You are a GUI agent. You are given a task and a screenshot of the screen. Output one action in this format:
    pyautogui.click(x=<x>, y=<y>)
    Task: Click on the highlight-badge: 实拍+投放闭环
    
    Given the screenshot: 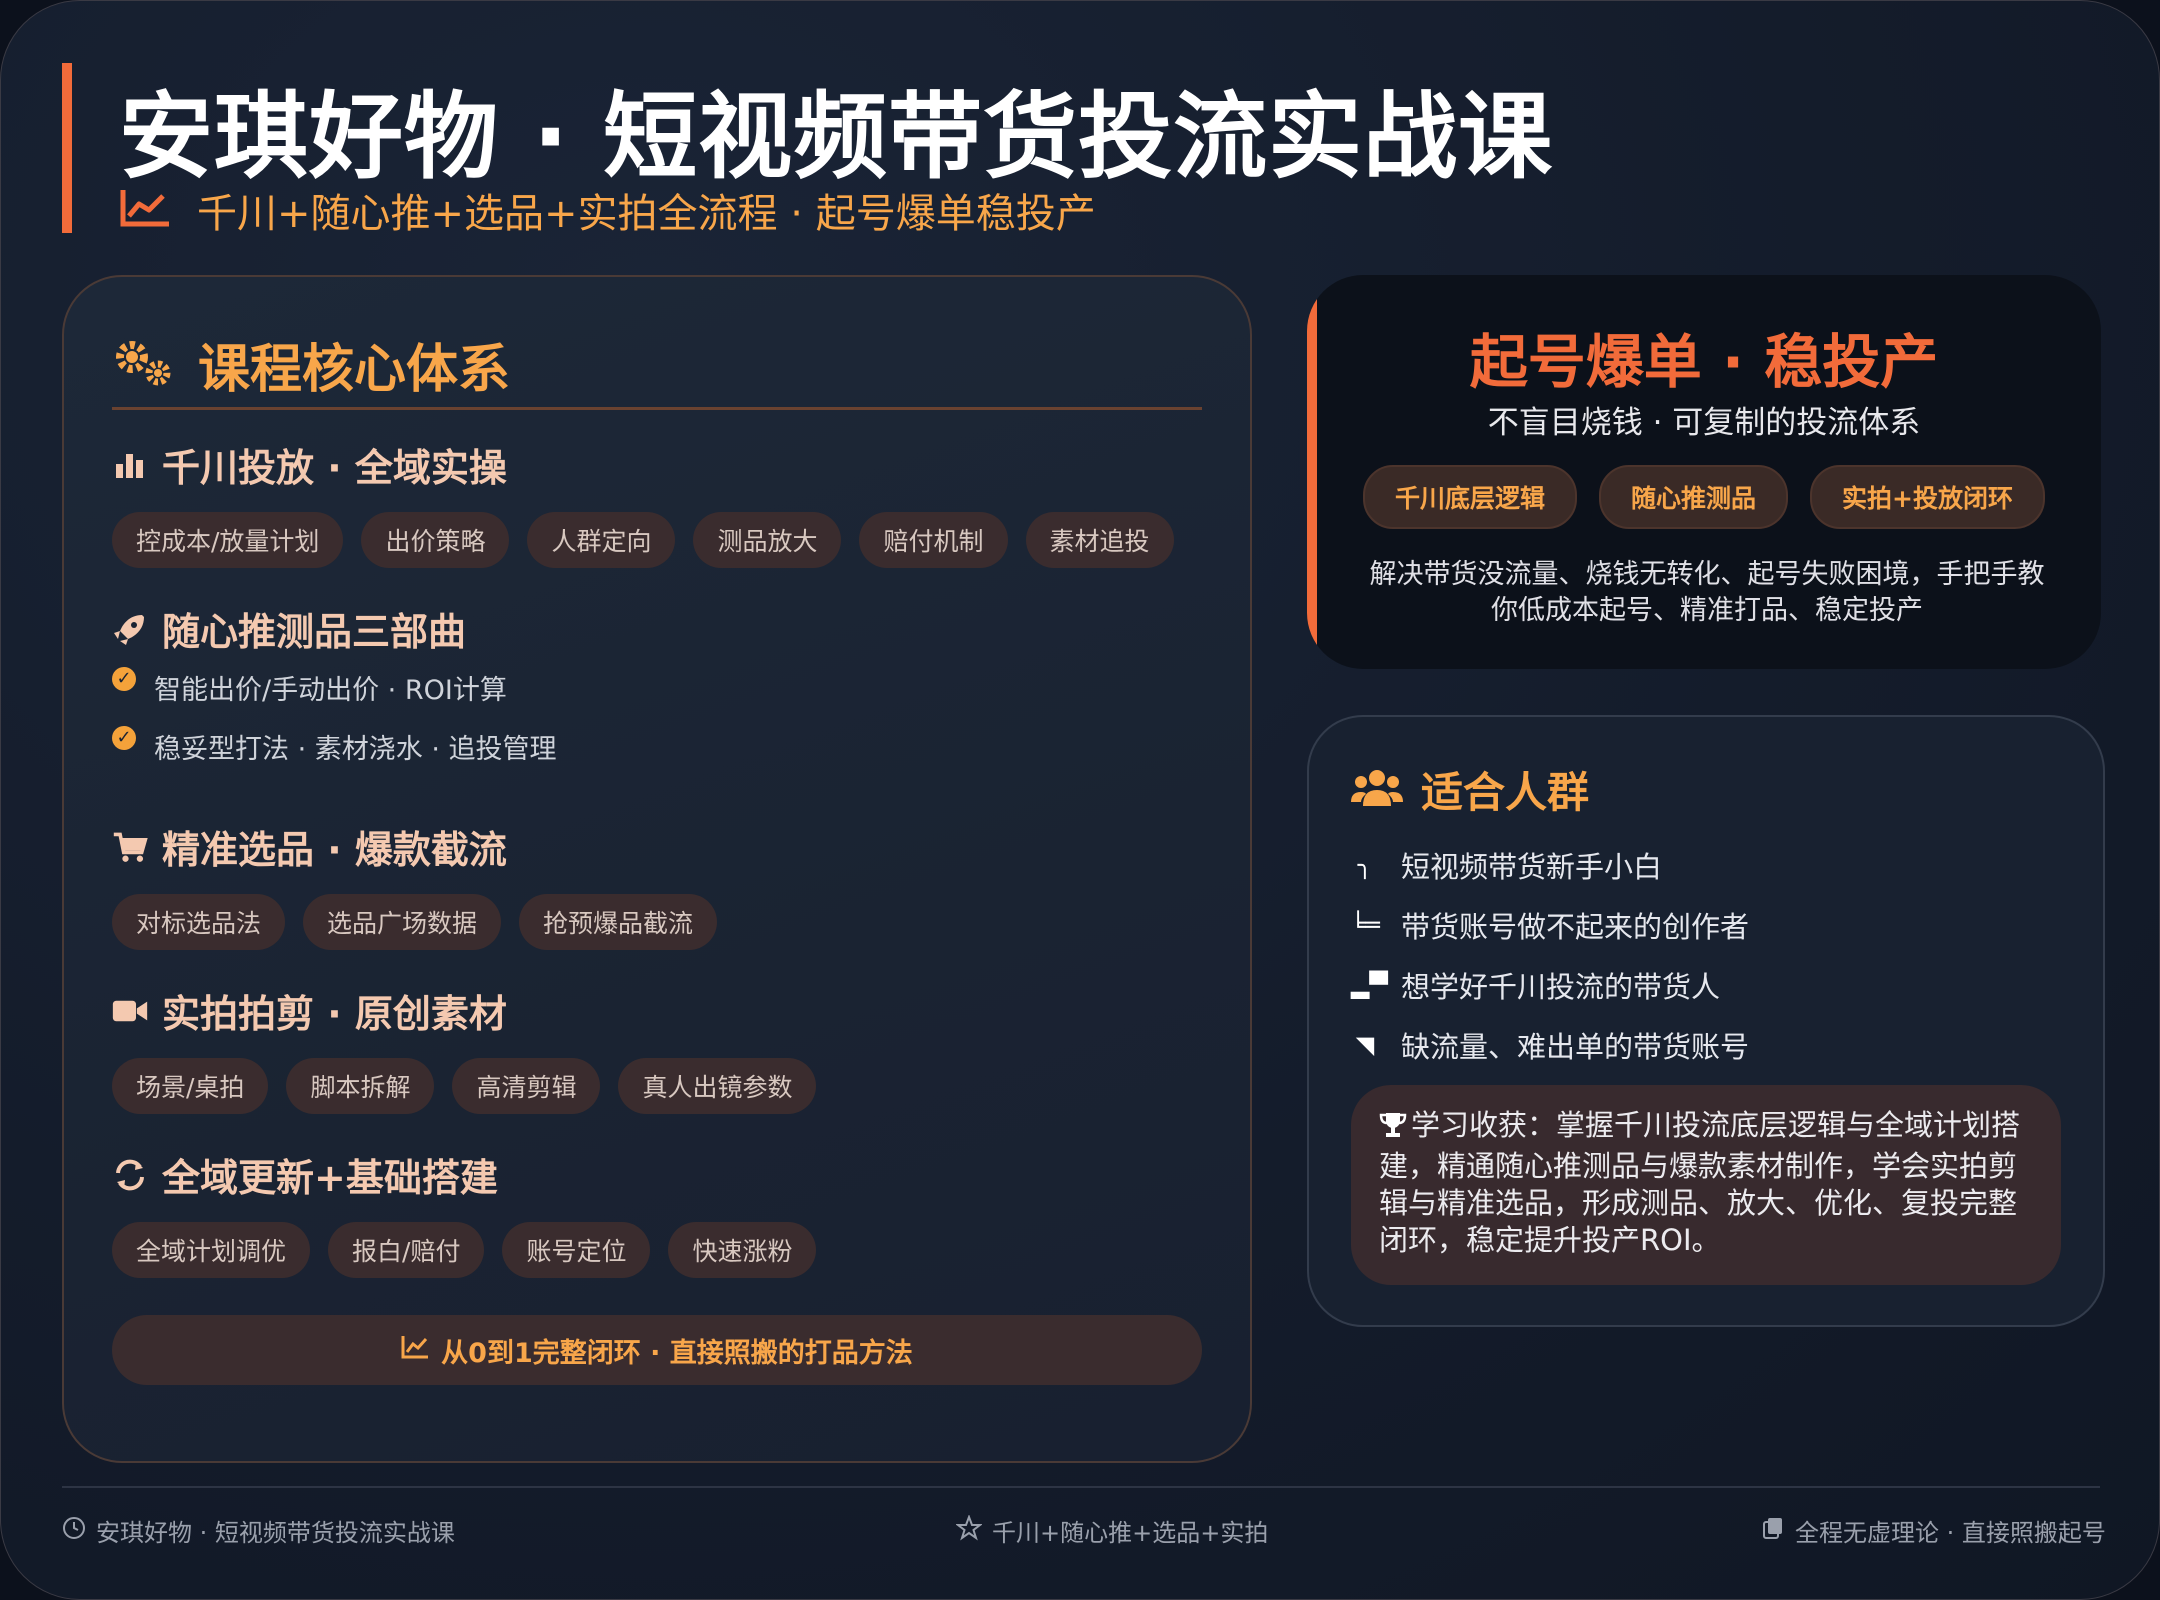 What is the action you would take?
    pyautogui.click(x=1927, y=497)
    